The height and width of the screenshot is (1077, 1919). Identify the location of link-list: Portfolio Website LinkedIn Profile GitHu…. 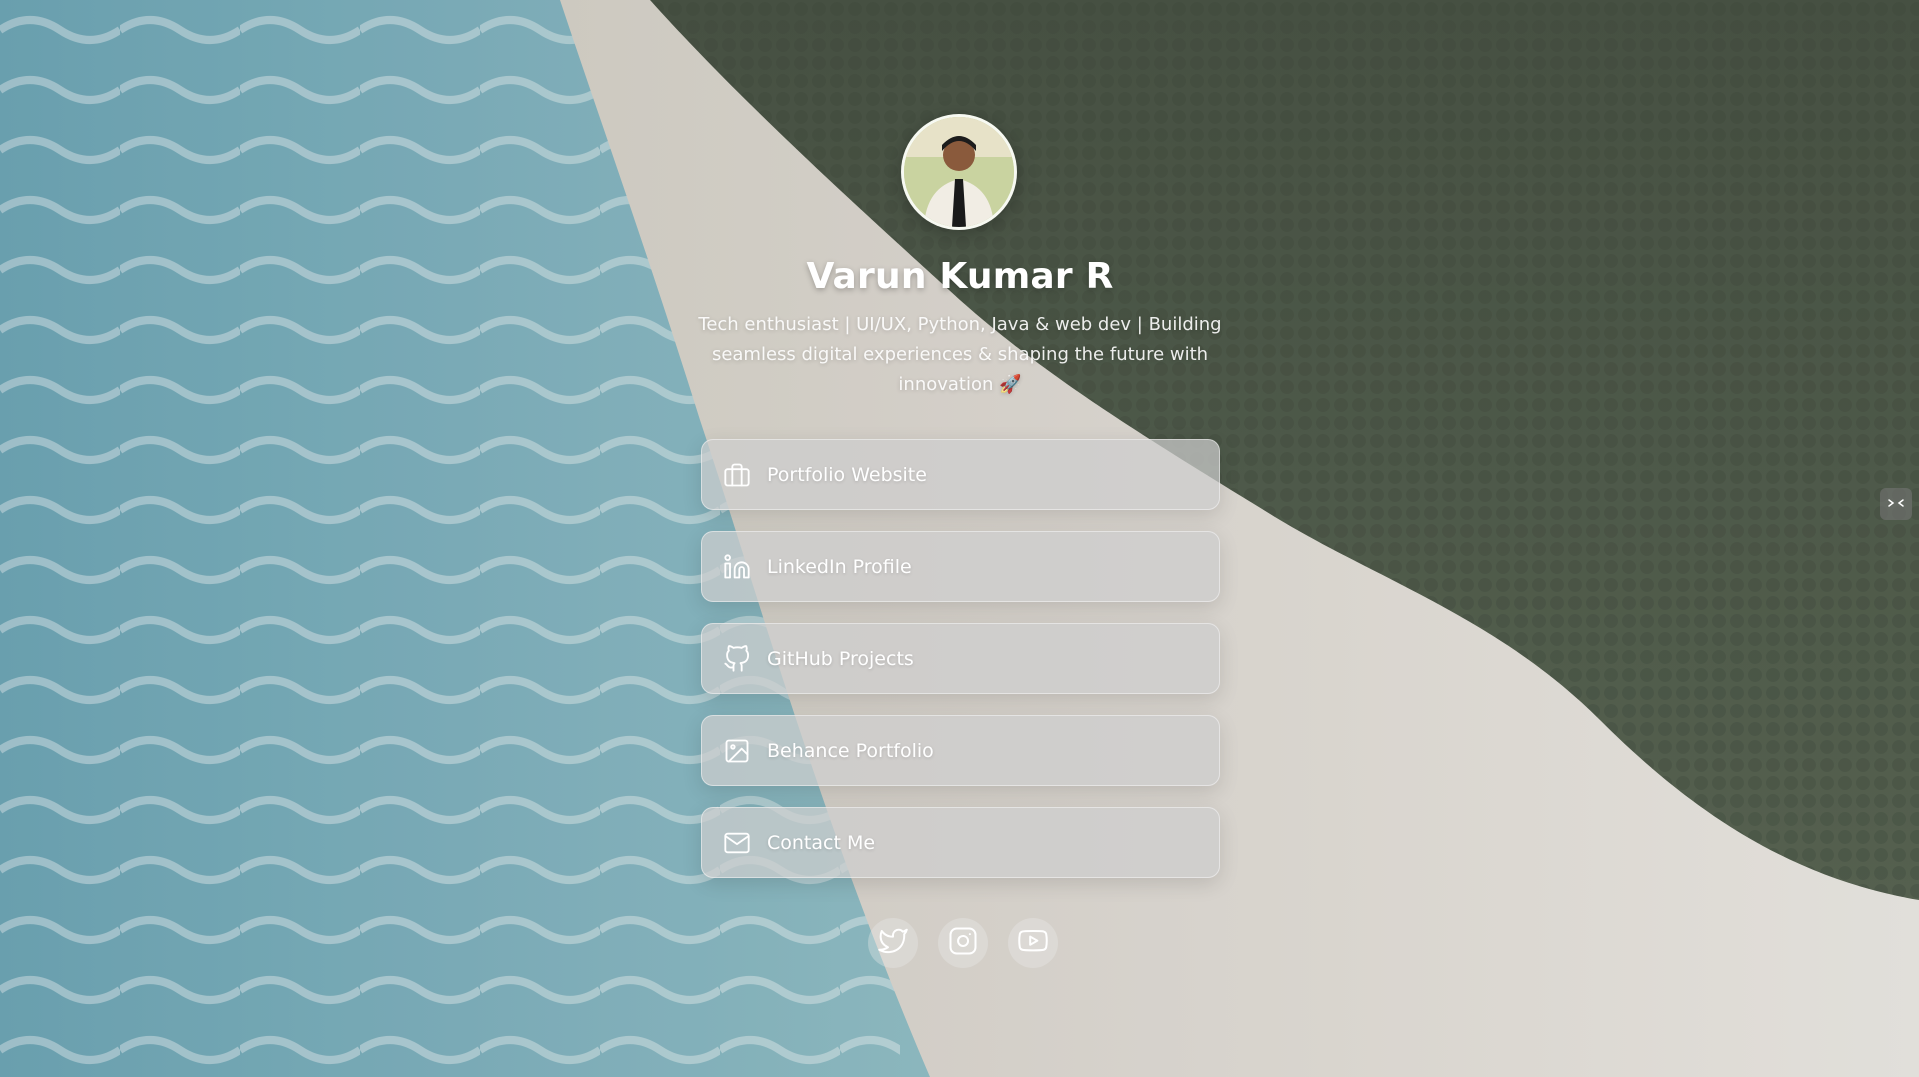
(960, 669).